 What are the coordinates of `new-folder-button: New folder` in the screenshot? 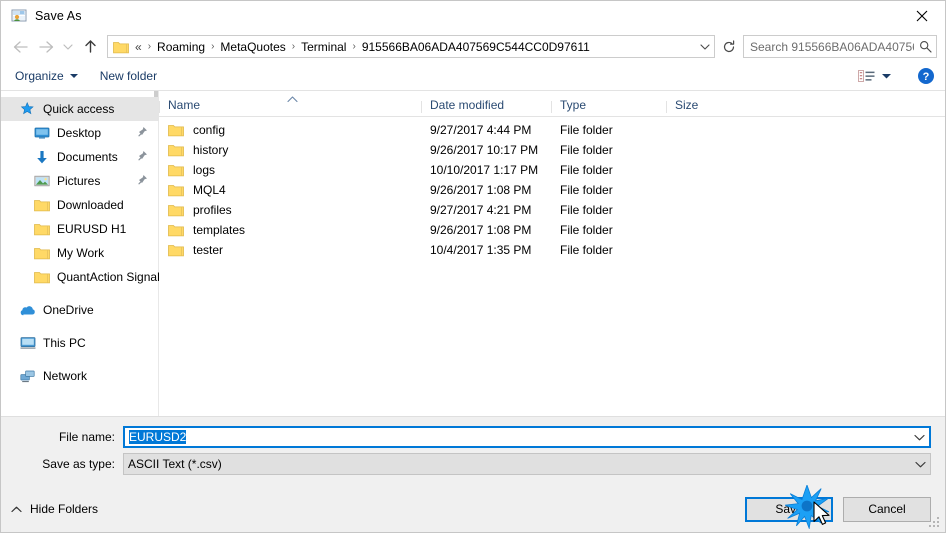 It's located at (128, 76).